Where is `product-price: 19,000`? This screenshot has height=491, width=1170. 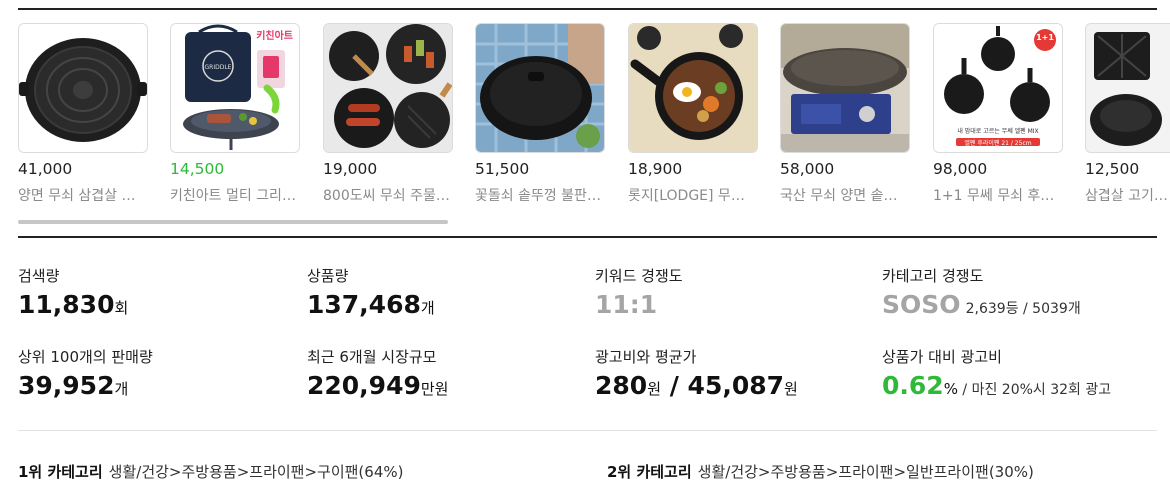
product-price: 19,000 is located at coordinates (350, 169).